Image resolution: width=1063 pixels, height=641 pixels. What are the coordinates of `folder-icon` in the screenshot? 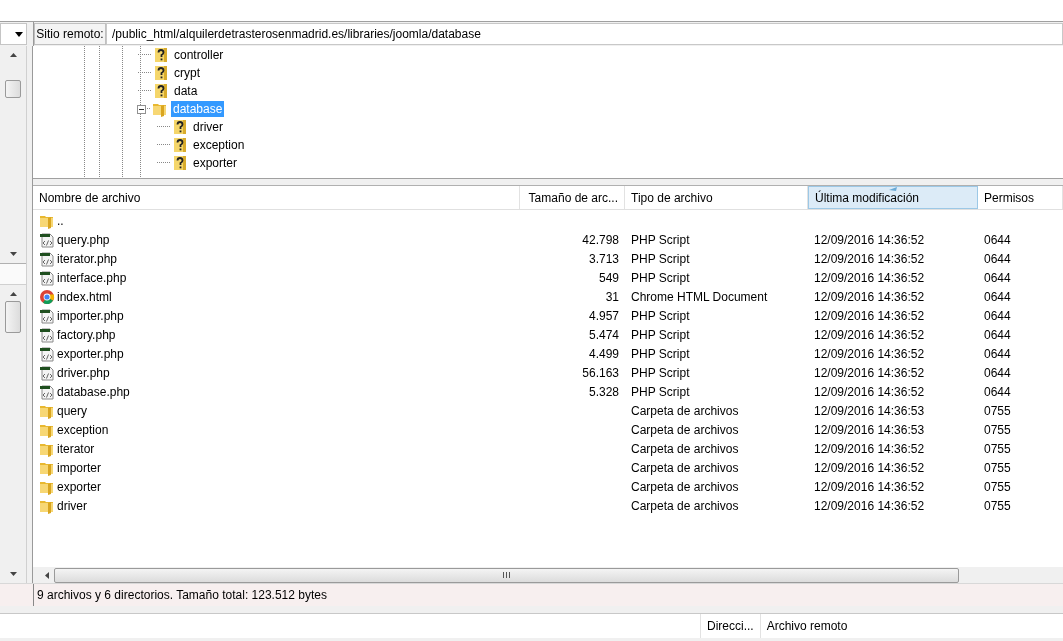 It's located at (160, 109).